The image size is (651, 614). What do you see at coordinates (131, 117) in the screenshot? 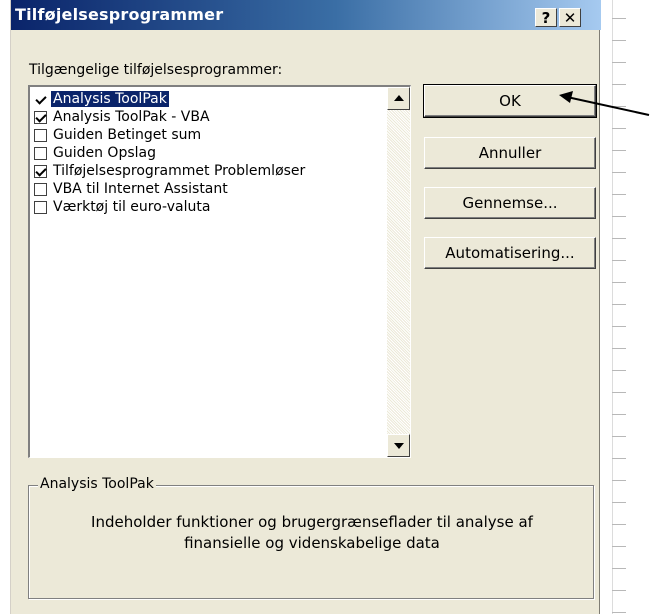
I see `addin-label: Analysis ToolPak - VBA` at bounding box center [131, 117].